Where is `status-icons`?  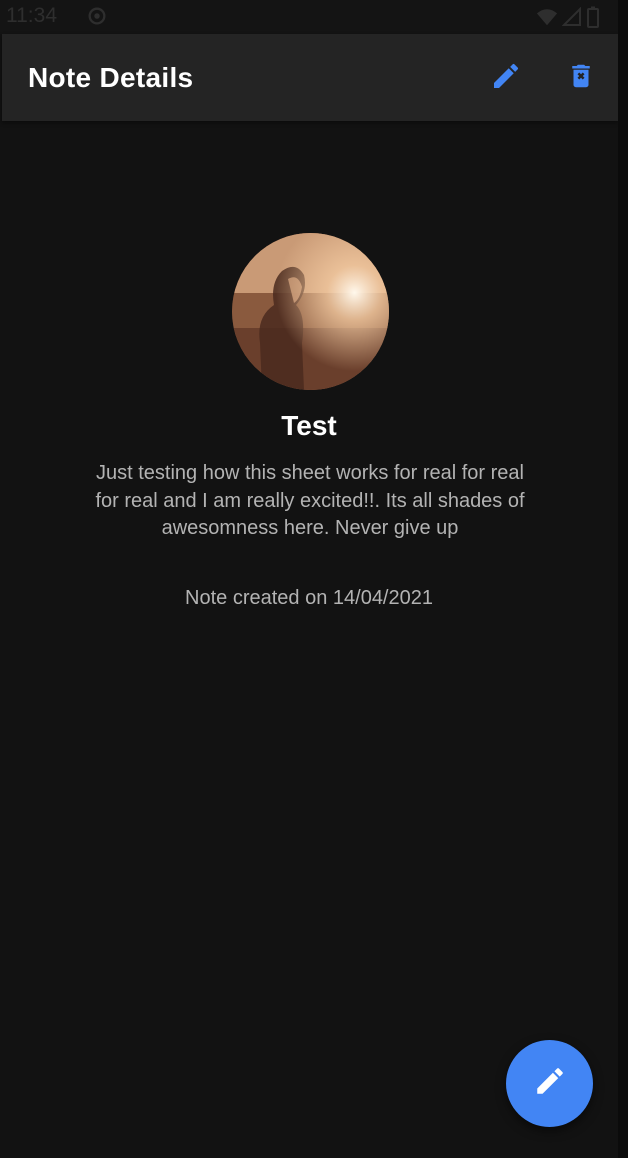 status-icons is located at coordinates (568, 19).